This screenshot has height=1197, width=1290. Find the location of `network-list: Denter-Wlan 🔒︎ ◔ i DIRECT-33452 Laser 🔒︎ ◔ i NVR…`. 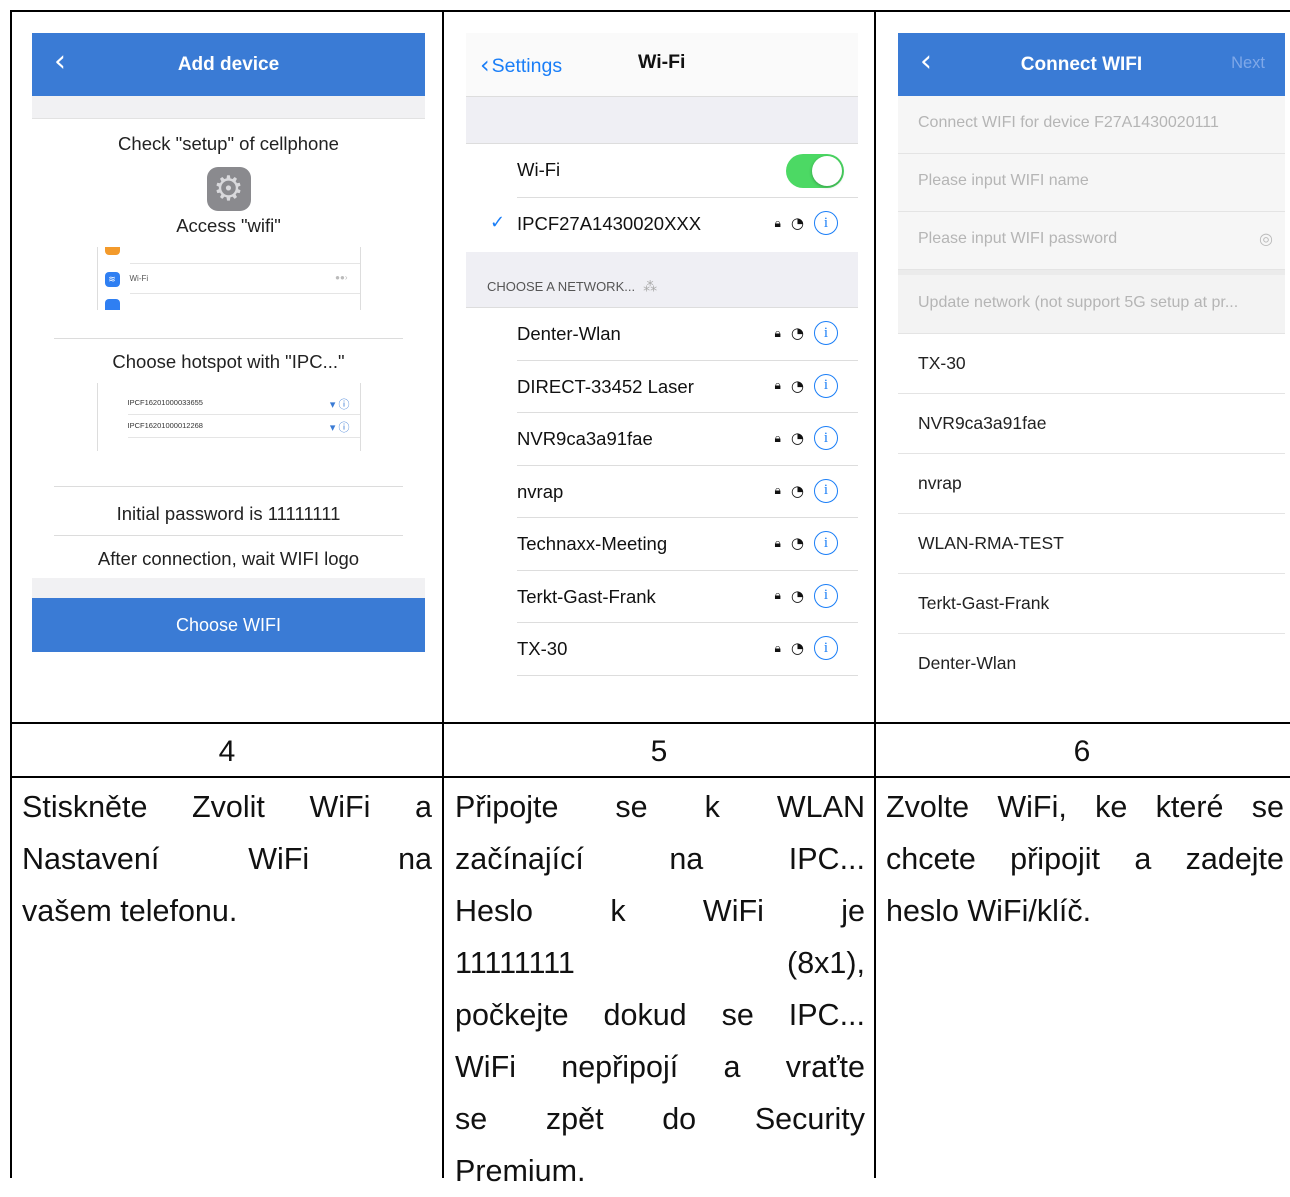

network-list: Denter-Wlan 🔒︎ ◔ i DIRECT-33452 Laser 🔒︎ ◔ i NVR… is located at coordinates (662, 492).